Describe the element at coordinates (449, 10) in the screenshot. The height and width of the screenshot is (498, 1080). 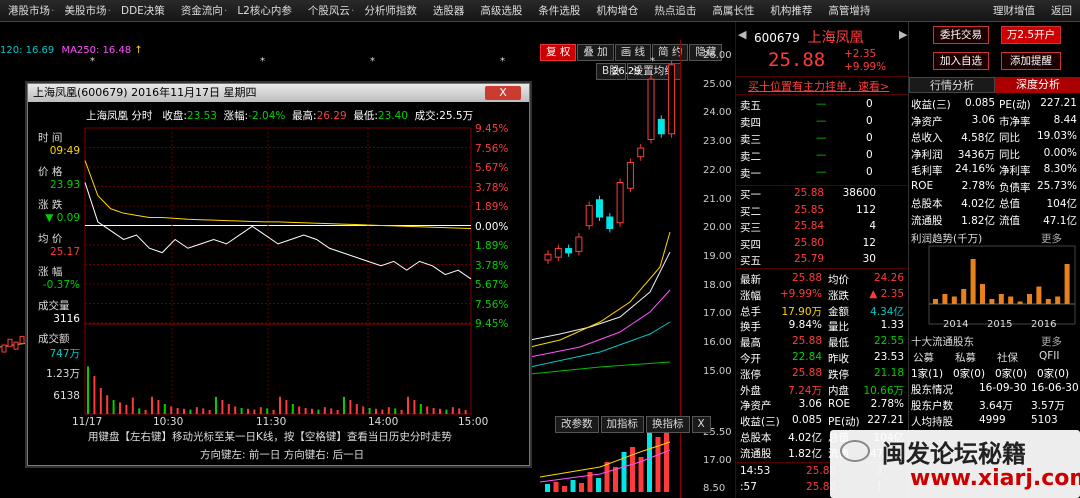
I see `menu-item: 选股器` at that location.